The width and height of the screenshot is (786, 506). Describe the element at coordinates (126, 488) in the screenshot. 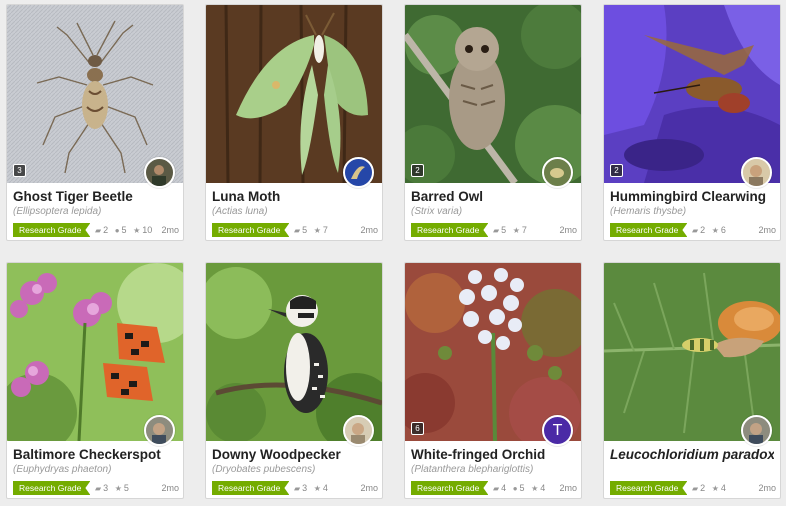

I see `fave-count: 5` at that location.